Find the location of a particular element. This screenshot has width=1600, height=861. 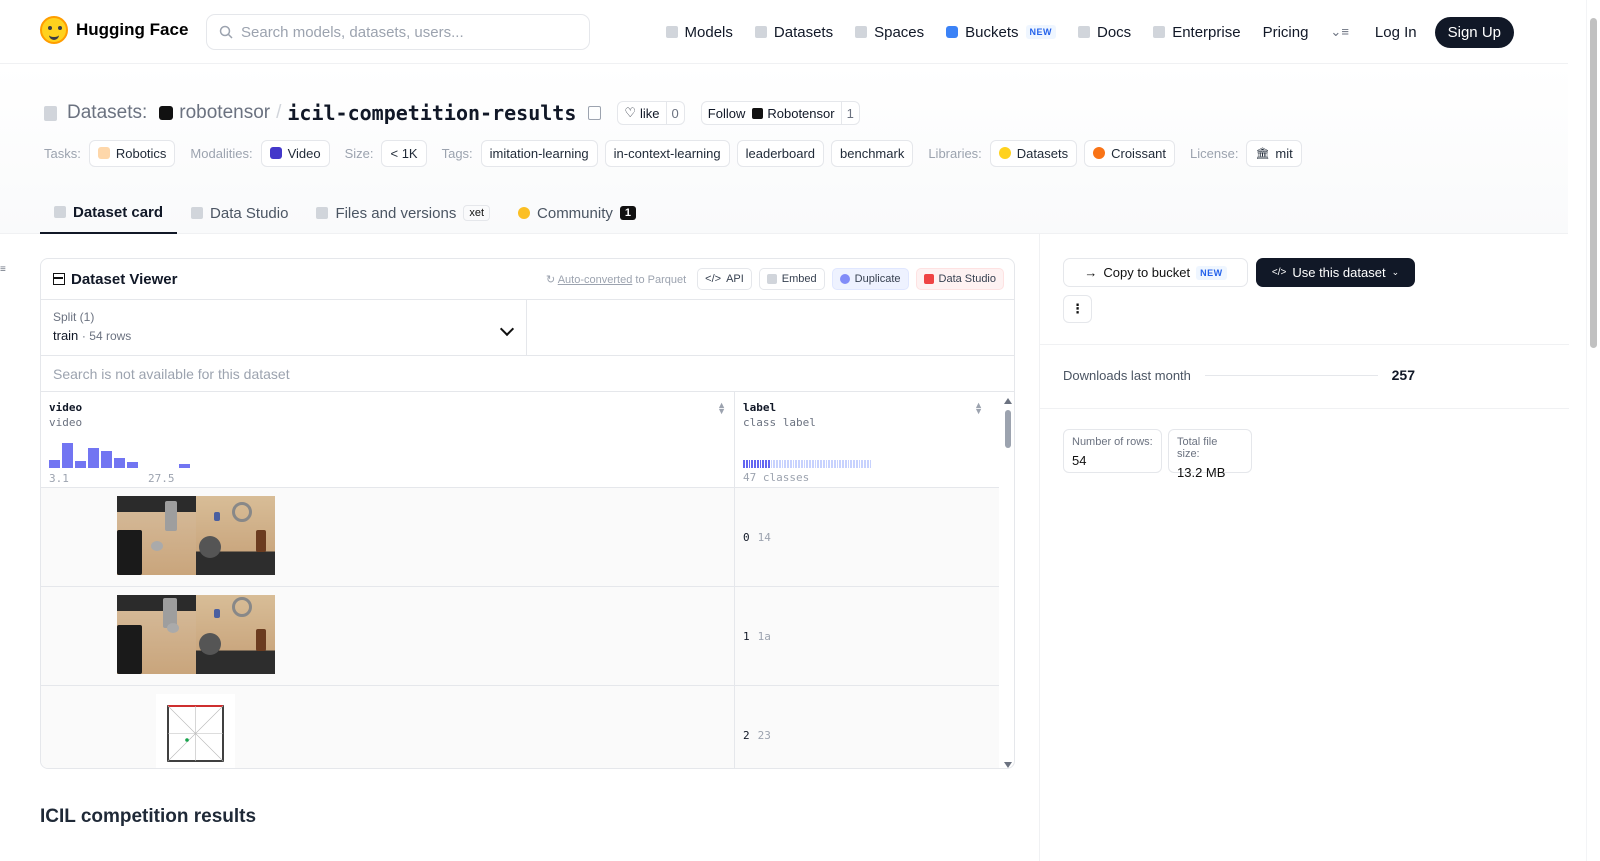

tab-data-studio: Data Studio is located at coordinates (239, 213).